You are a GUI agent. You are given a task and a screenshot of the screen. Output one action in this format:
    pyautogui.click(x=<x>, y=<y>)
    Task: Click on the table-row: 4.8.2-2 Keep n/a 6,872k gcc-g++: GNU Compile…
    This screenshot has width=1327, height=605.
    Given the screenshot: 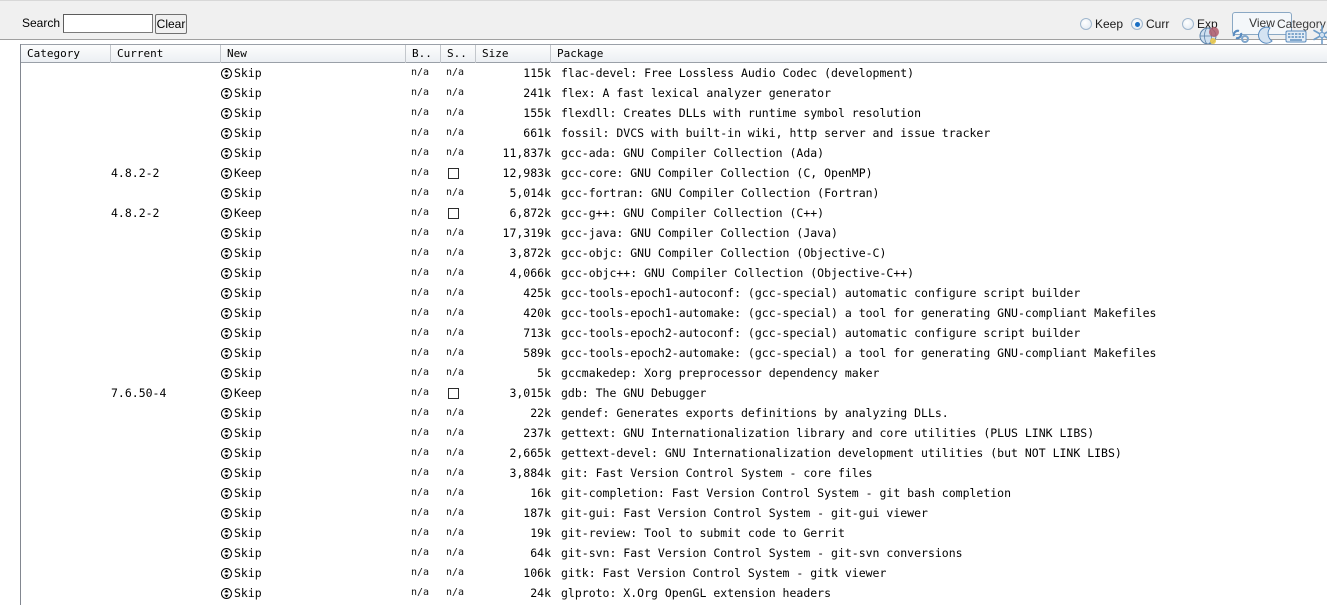 What is the action you would take?
    pyautogui.click(x=674, y=213)
    